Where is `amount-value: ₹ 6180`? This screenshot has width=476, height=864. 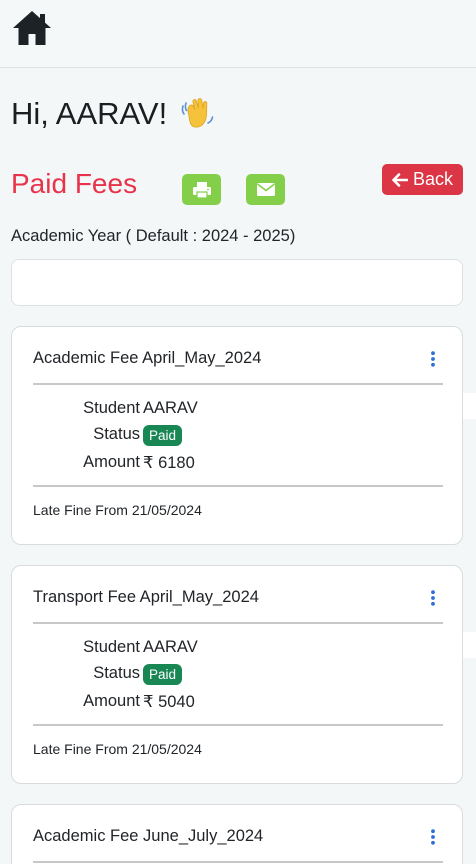 amount-value: ₹ 6180 is located at coordinates (169, 463).